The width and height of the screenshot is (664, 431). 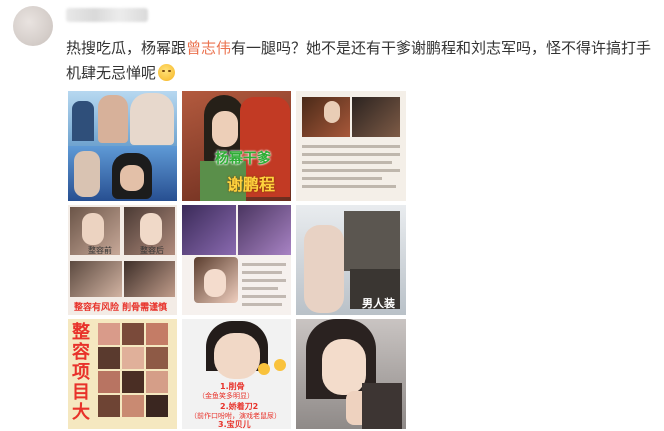 I want to click on post-image-4: 整容前 整容后 整容有风险 削骨需谨慎, so click(x=122, y=260).